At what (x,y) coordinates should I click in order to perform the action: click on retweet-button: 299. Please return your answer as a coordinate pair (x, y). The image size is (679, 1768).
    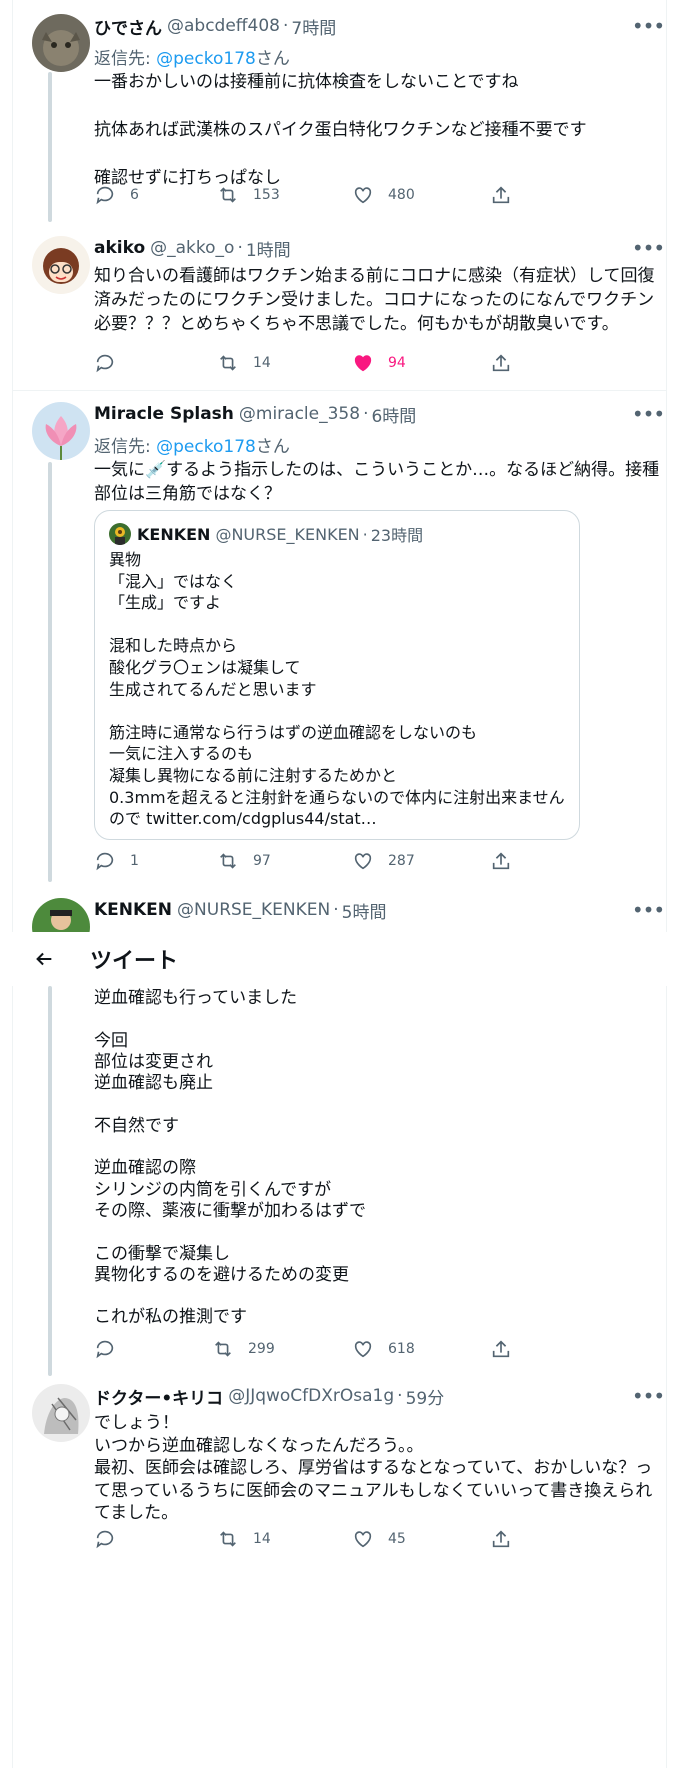
    Looking at the image, I should click on (243, 1349).